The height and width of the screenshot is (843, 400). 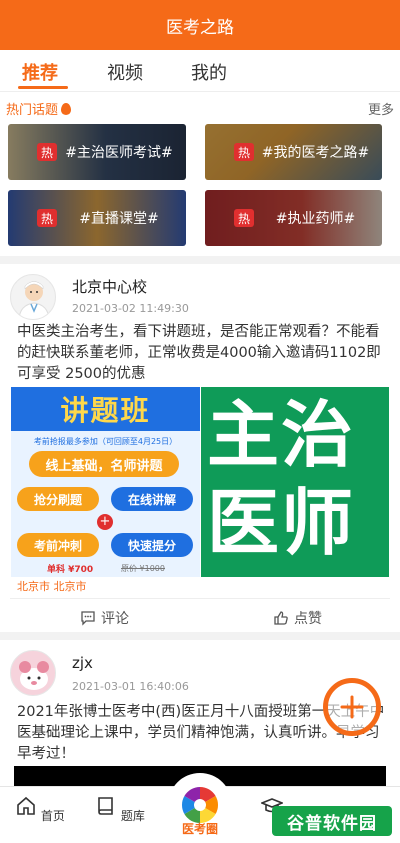 What do you see at coordinates (34, 300) in the screenshot?
I see `doctor-avatar-icon` at bounding box center [34, 300].